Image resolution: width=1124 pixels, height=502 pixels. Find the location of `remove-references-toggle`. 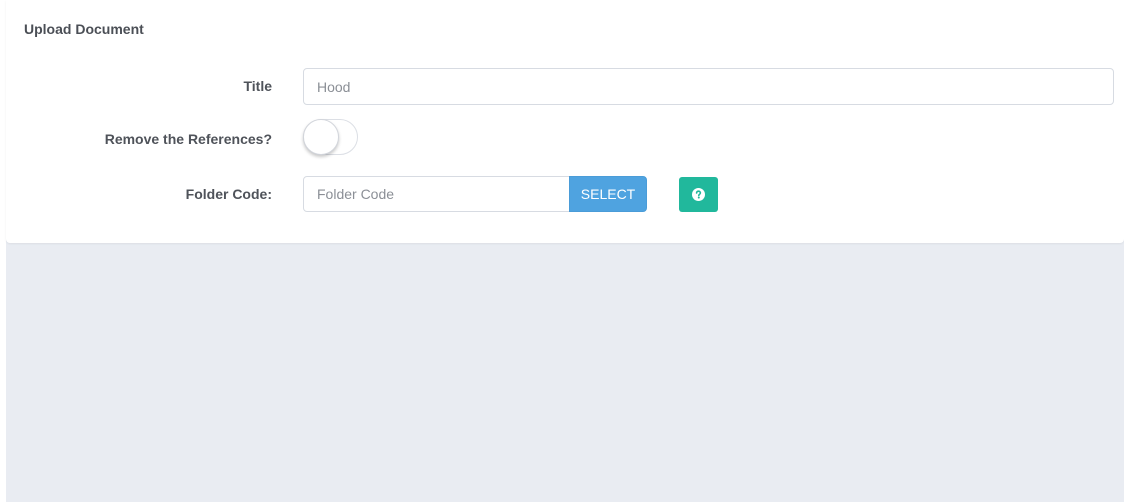

remove-references-toggle is located at coordinates (330, 137).